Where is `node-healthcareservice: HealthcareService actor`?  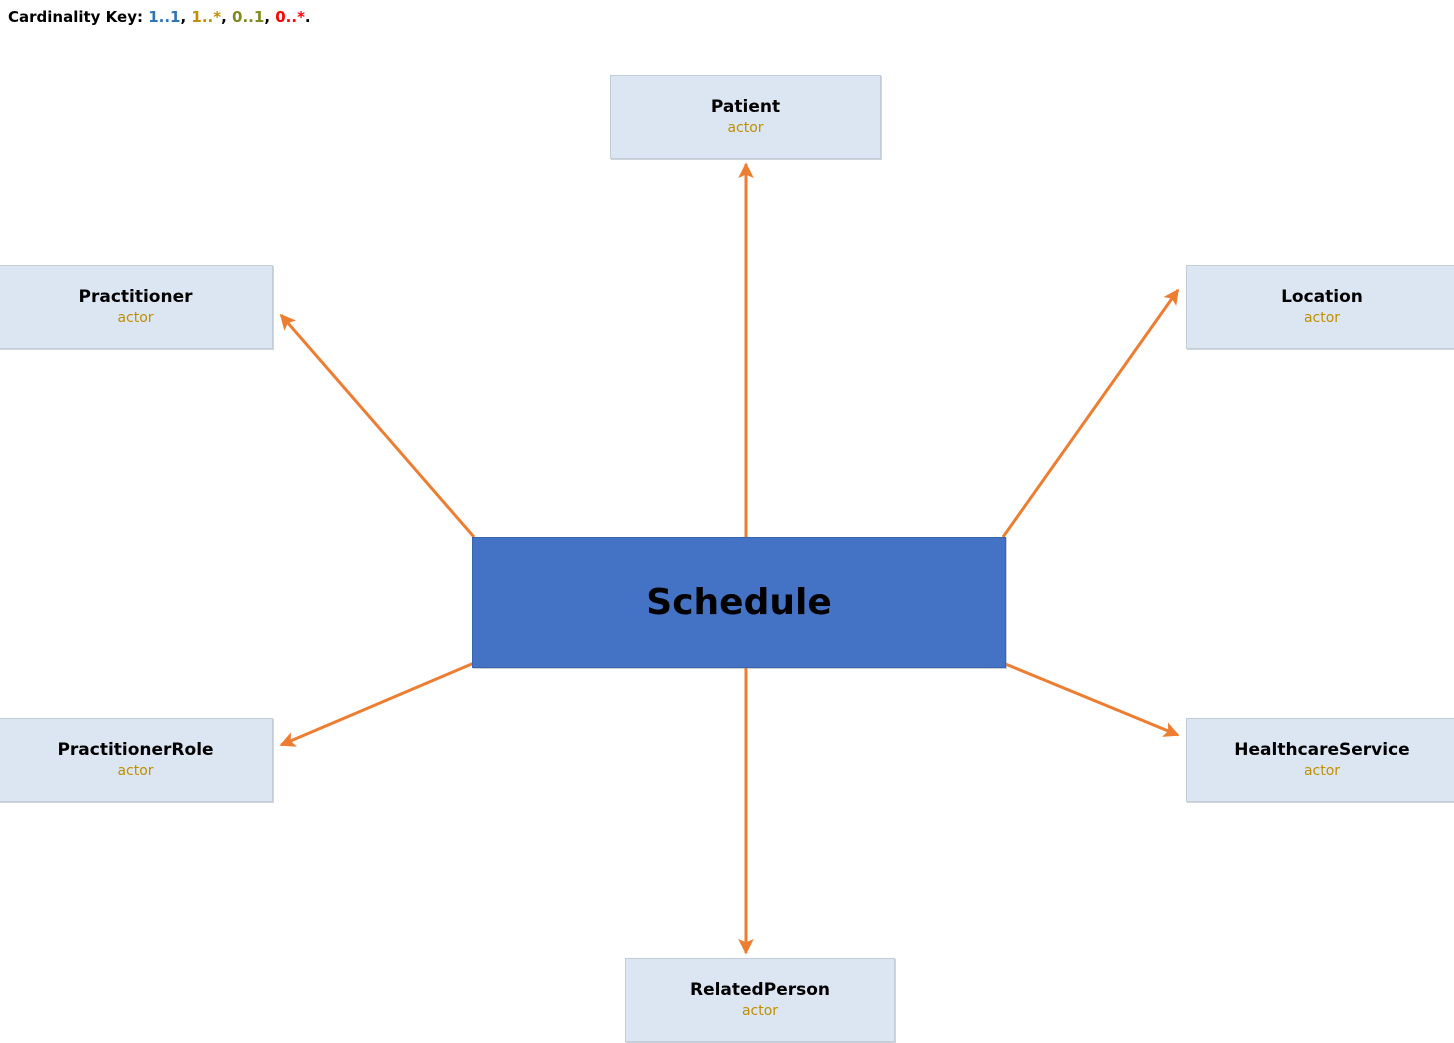 node-healthcareservice: HealthcareService actor is located at coordinates (1320, 760).